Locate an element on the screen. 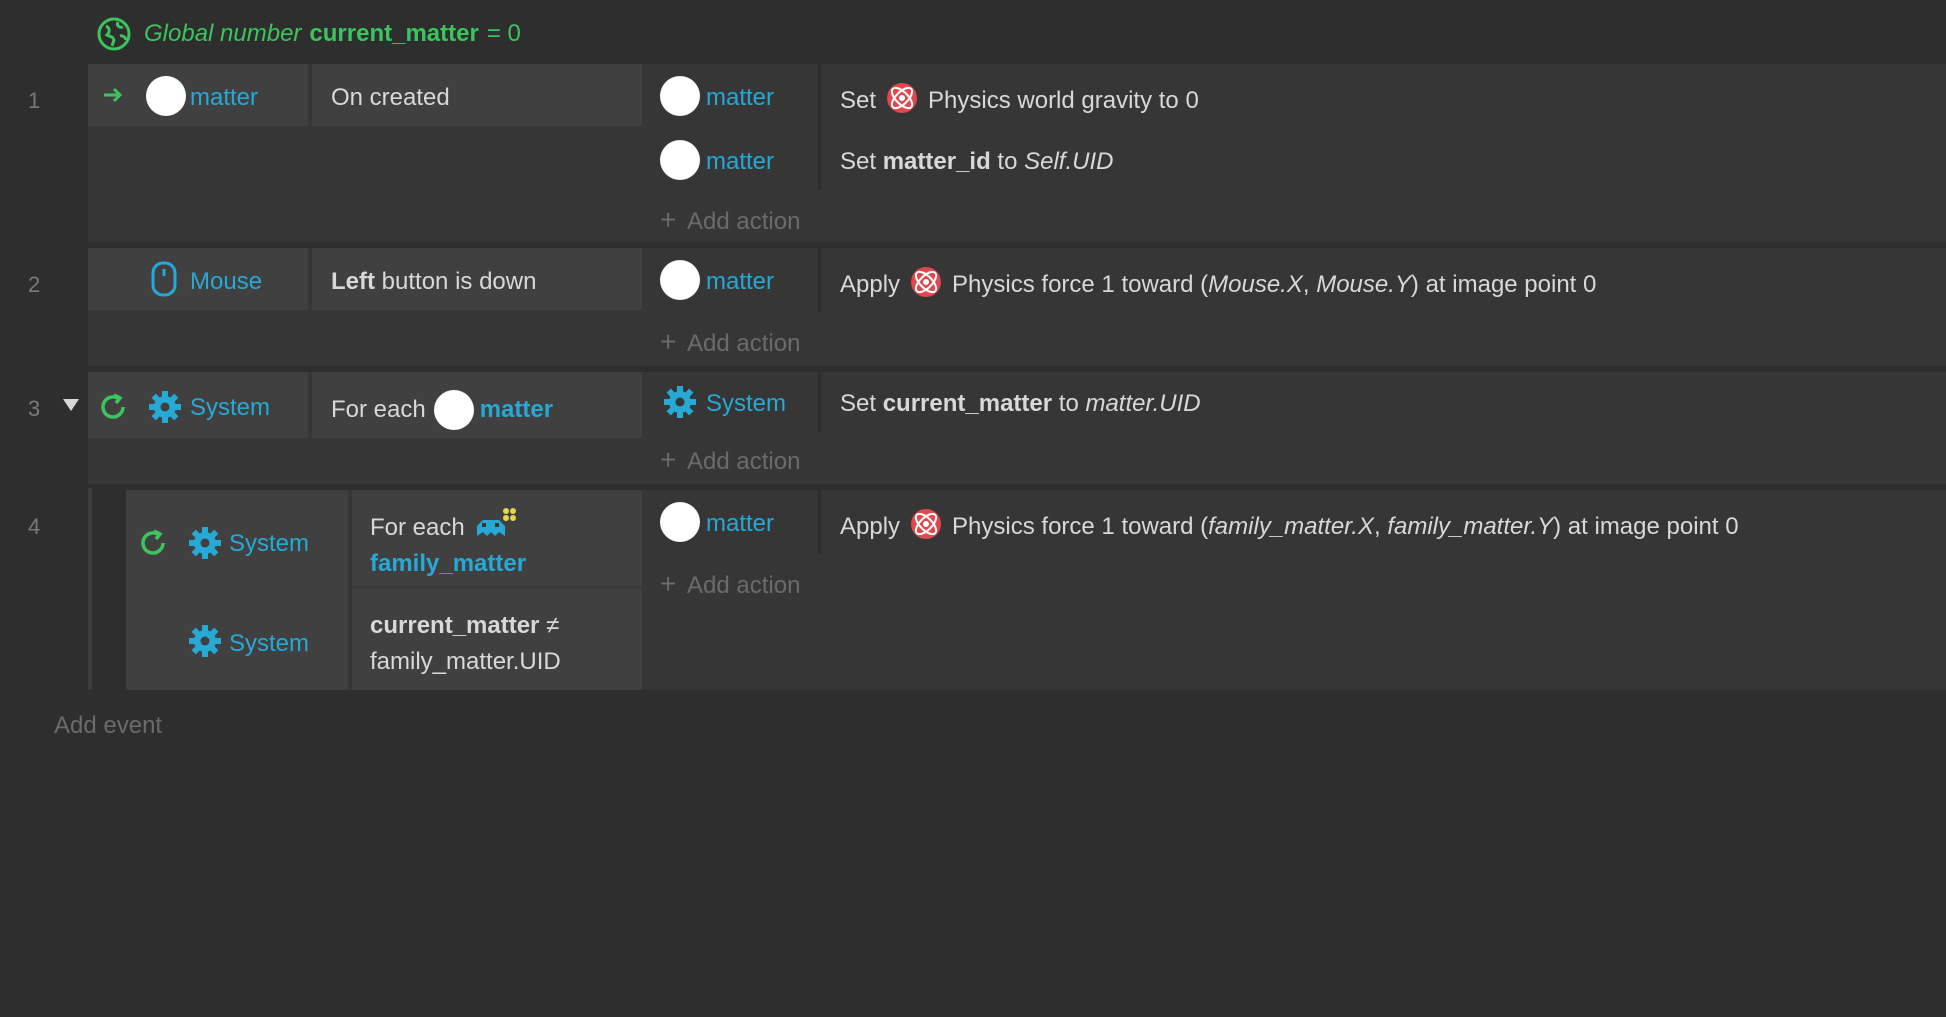  event-number: 3 is located at coordinates (34, 408).